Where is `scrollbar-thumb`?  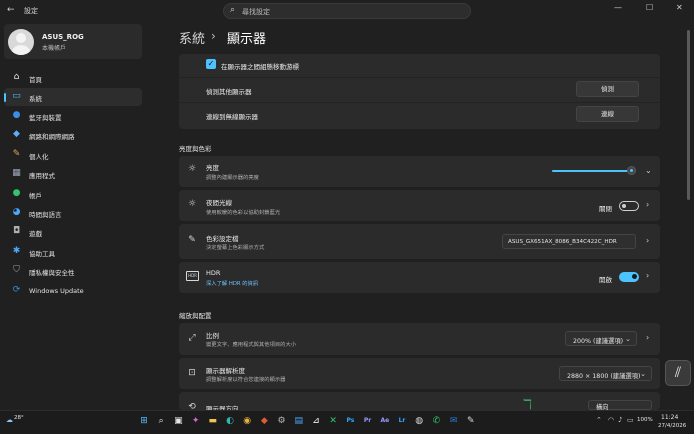 scrollbar-thumb is located at coordinates (688, 115).